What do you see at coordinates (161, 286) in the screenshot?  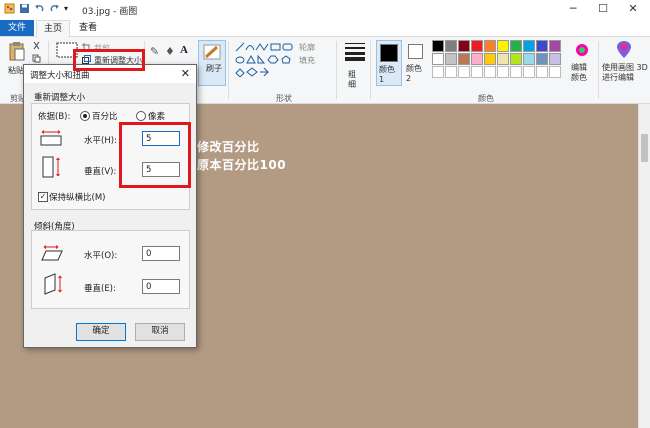 I see `skew-vertical-input: 0` at bounding box center [161, 286].